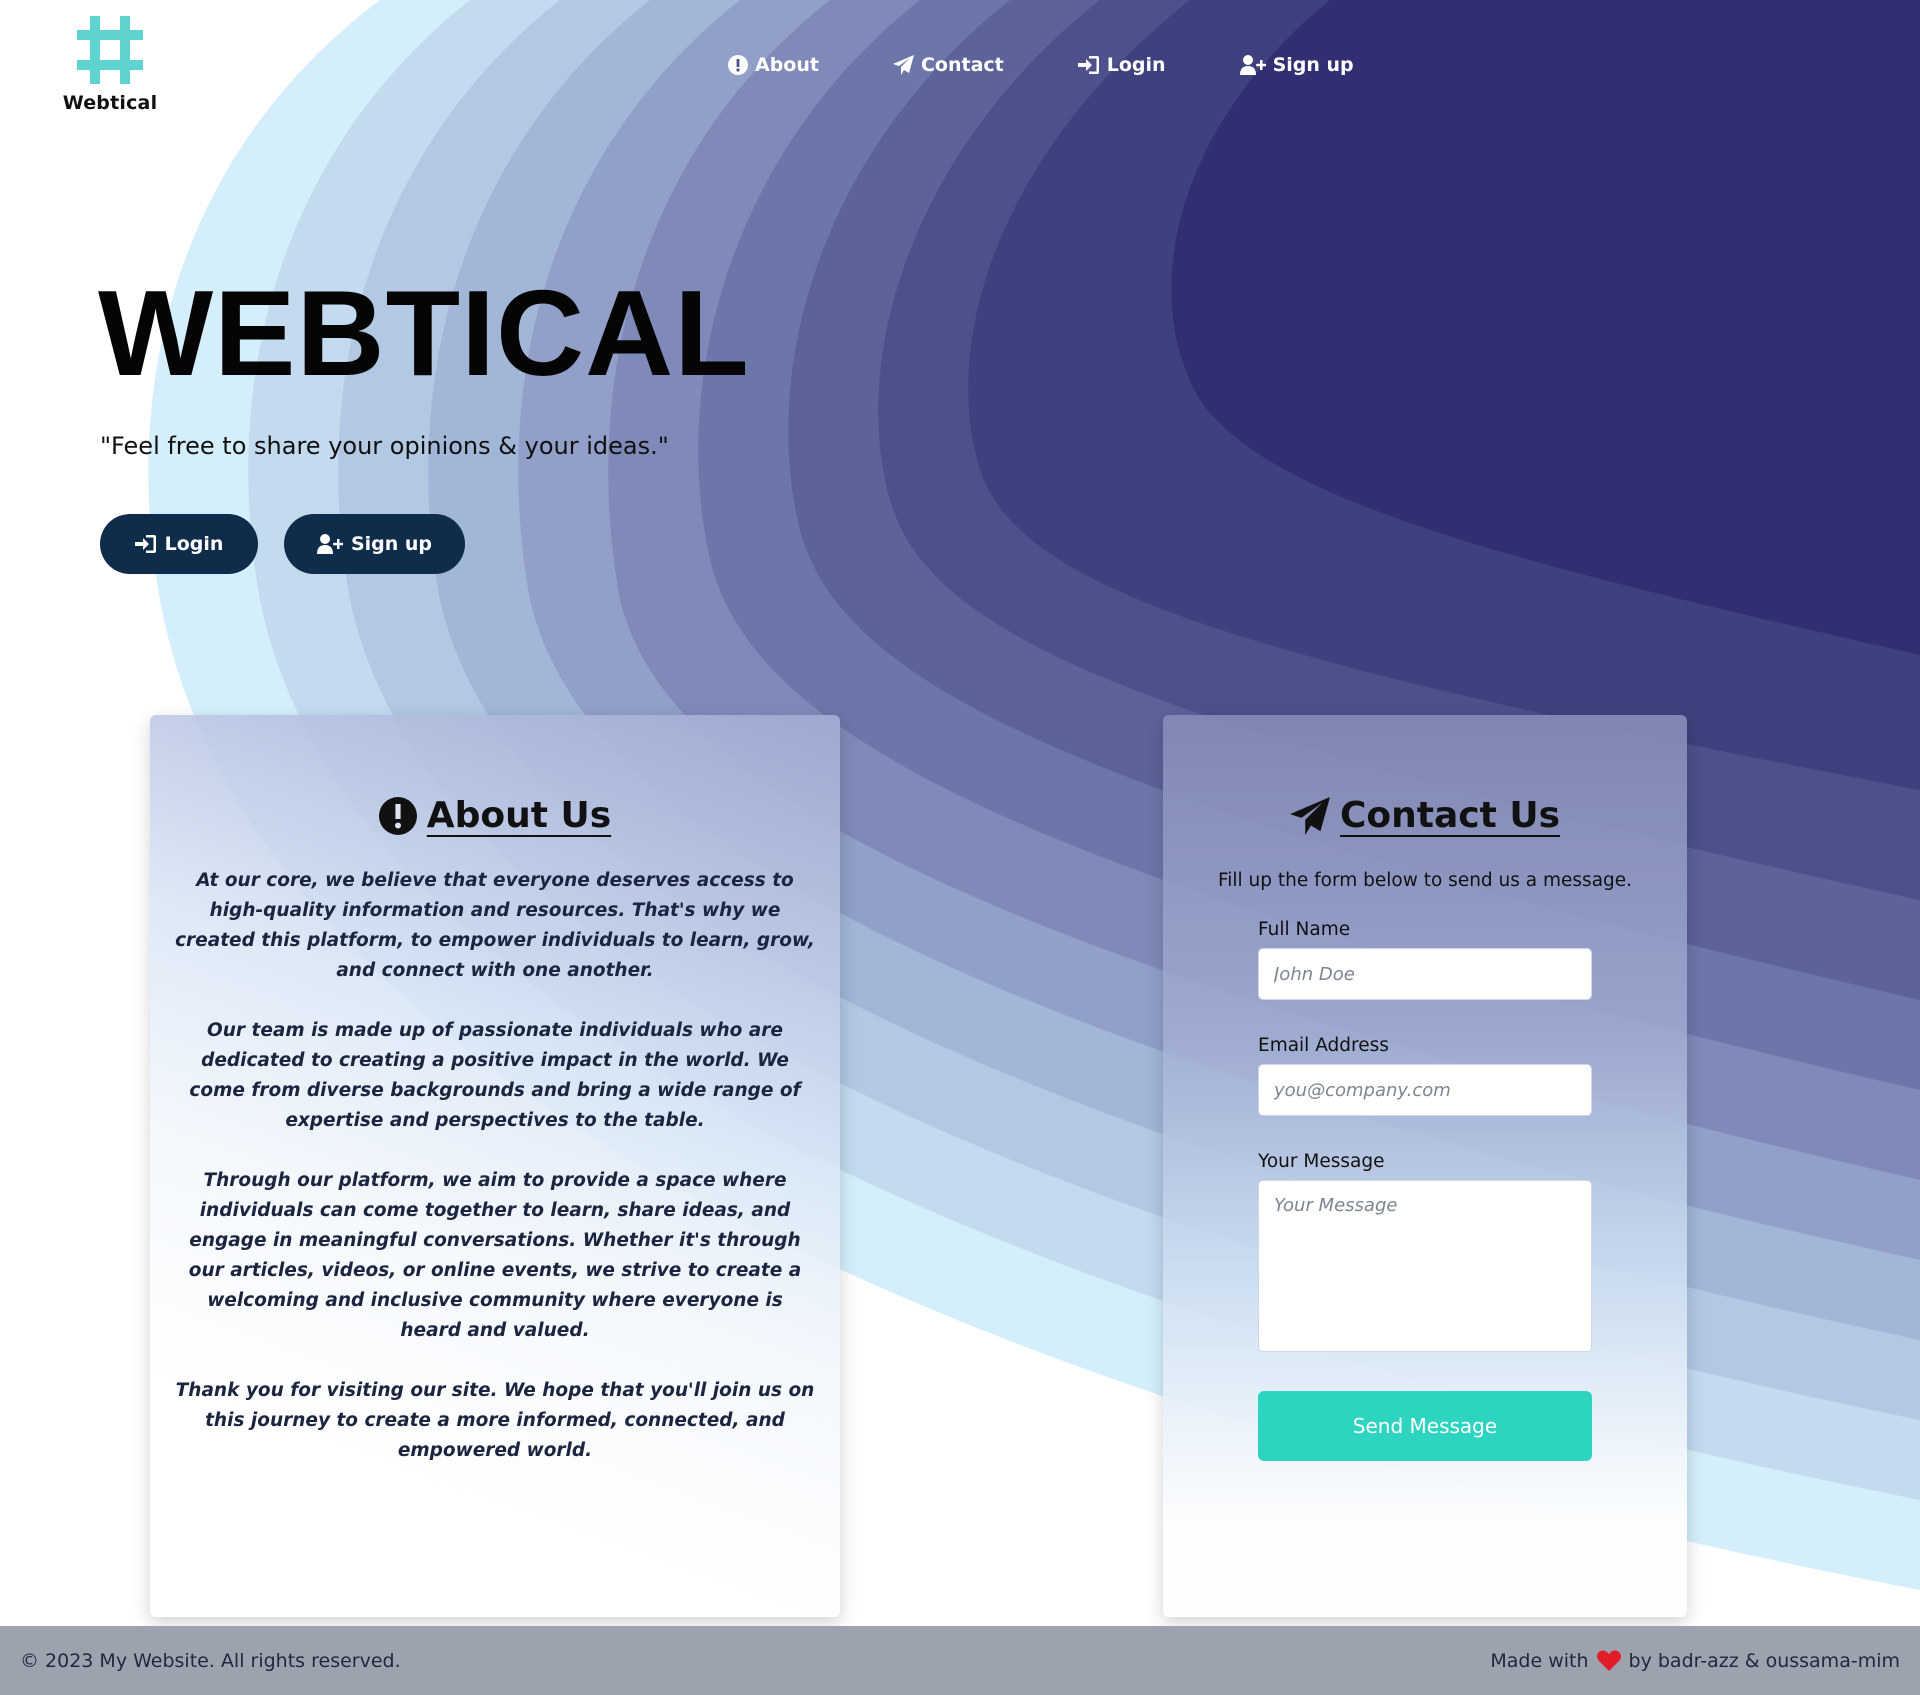 The height and width of the screenshot is (1695, 1920). I want to click on nav-about-label: About, so click(787, 65).